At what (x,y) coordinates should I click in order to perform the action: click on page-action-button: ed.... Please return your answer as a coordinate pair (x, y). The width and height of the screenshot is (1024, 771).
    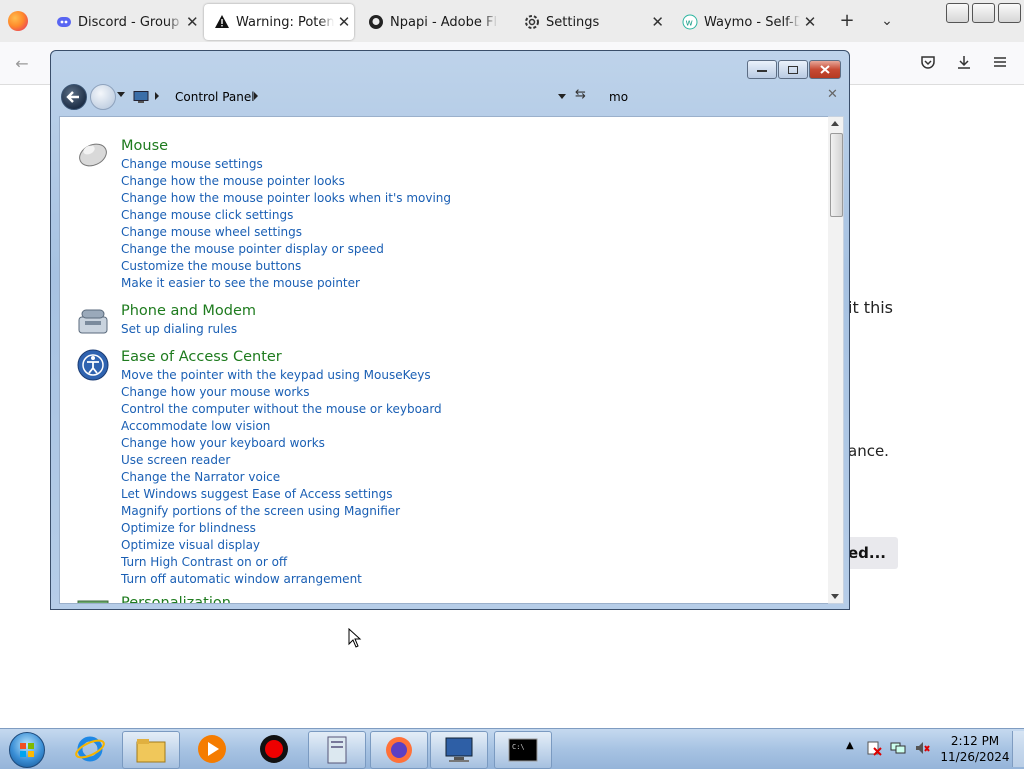
    Looking at the image, I should click on (871, 553).